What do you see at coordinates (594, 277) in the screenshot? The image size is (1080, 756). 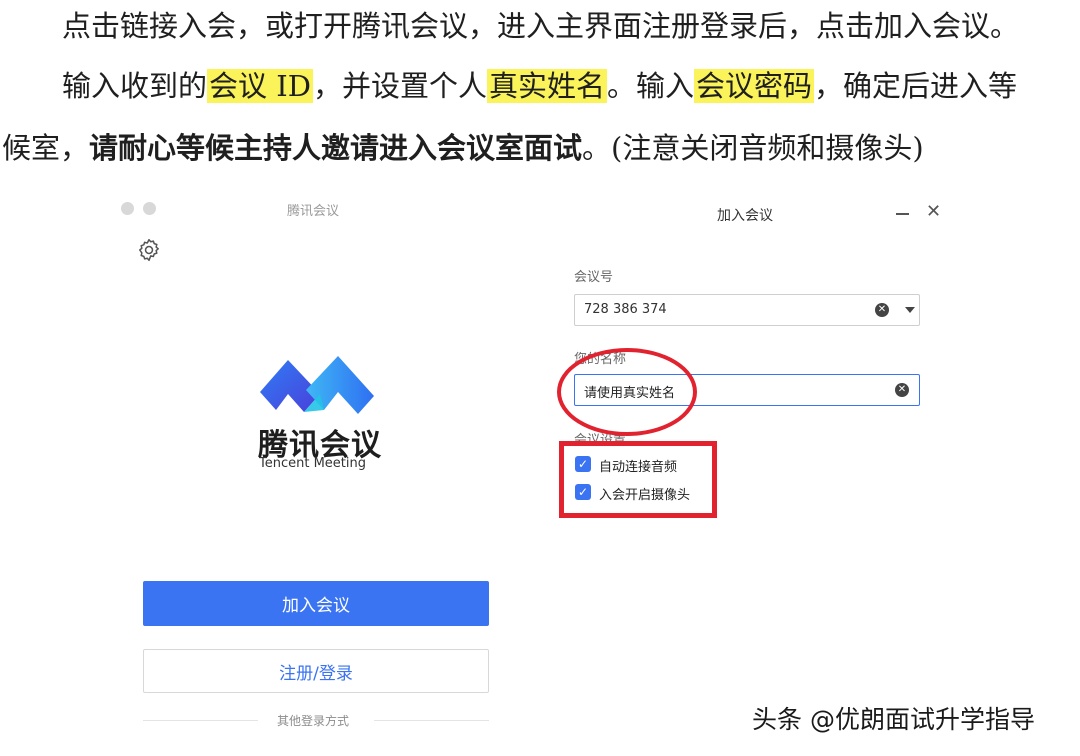 I see `meeting-id-label: 会议号` at bounding box center [594, 277].